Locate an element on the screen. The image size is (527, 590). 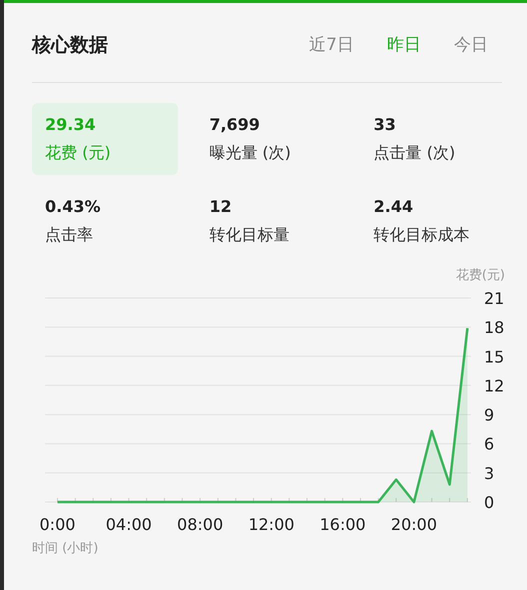
metric-label: 点击率 is located at coordinates (69, 235).